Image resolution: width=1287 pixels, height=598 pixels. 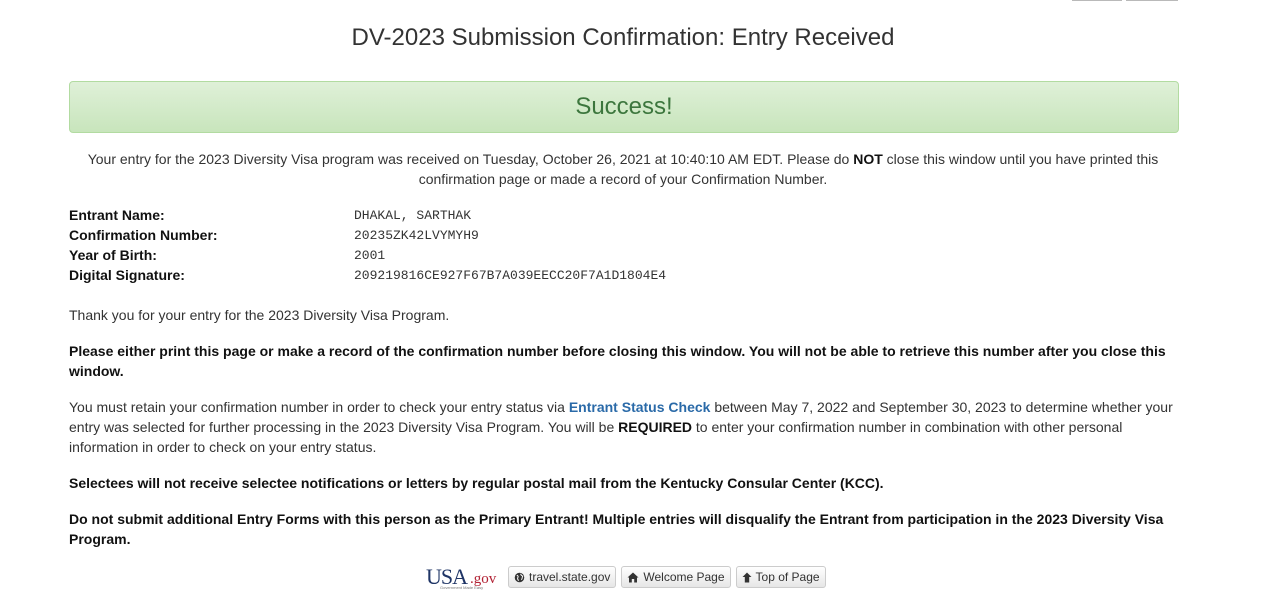 I want to click on confirmation-number-label: Confirmation Number:, so click(x=143, y=235).